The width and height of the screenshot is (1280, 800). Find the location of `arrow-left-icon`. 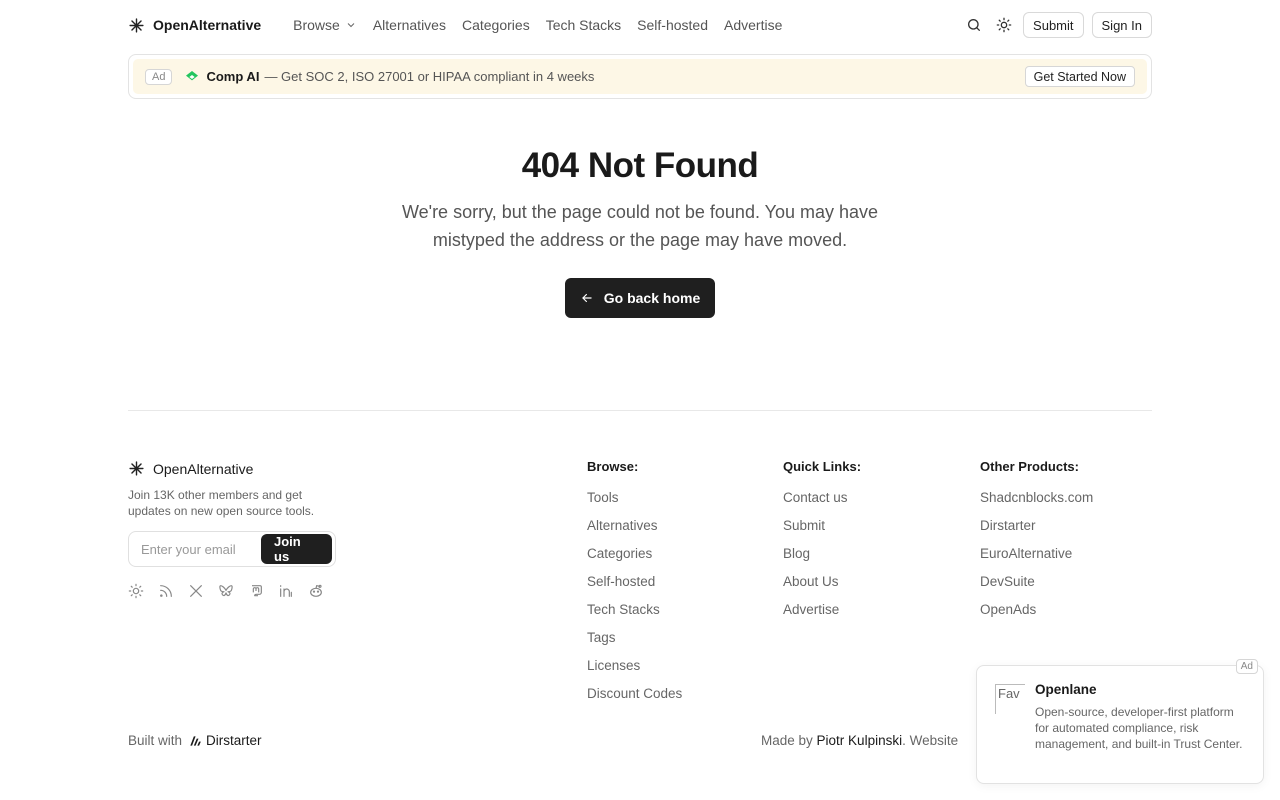

arrow-left-icon is located at coordinates (586, 298).